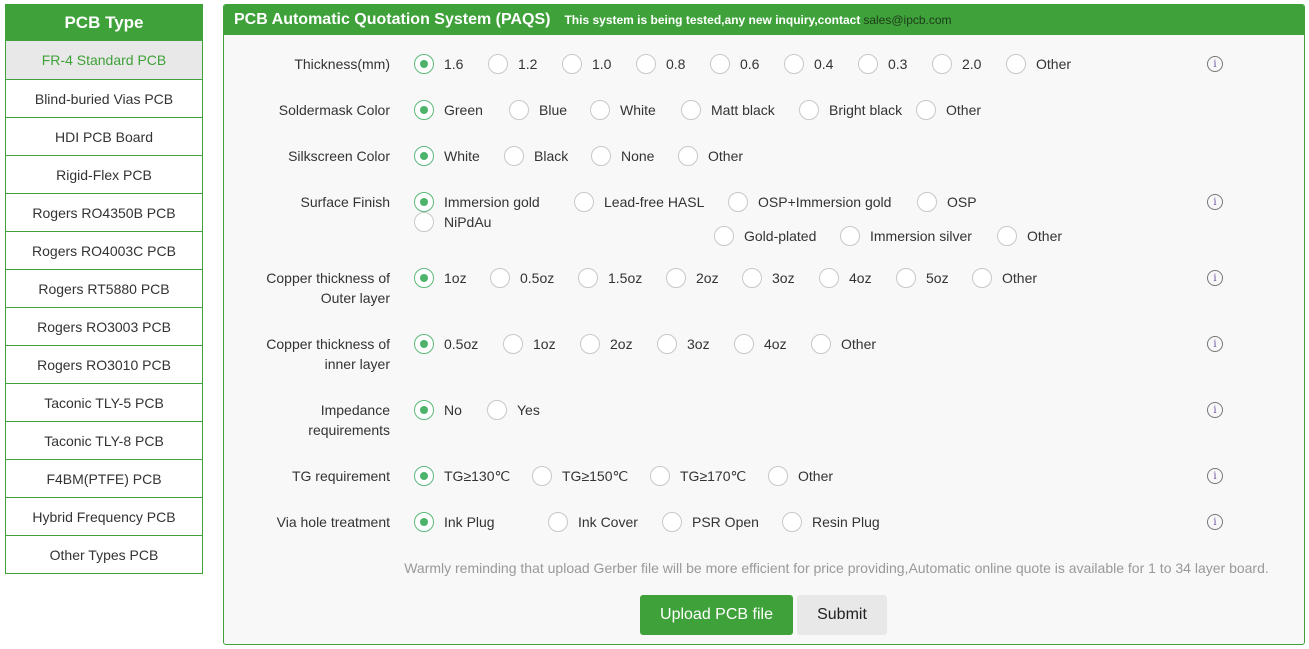 Image resolution: width=1309 pixels, height=649 pixels. Describe the element at coordinates (473, 476) in the screenshot. I see `radio-option: TG≥130℃` at that location.